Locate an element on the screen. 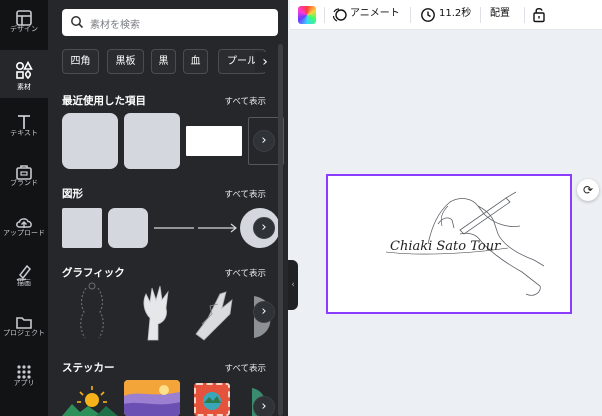 This screenshot has width=602, height=416. sidebar-item-label: 描画 is located at coordinates (24, 283).